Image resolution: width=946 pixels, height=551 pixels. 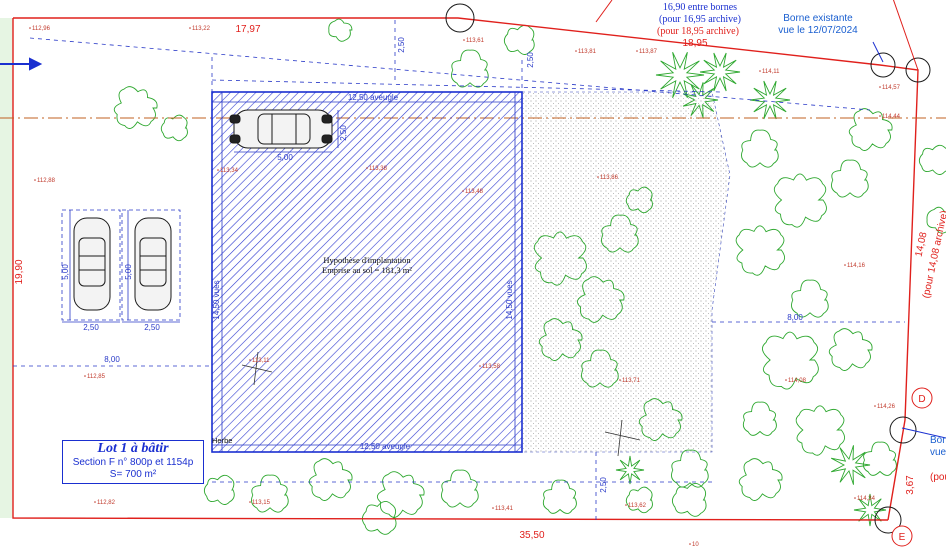 I want to click on elevation-label: 10, so click(x=695, y=545).